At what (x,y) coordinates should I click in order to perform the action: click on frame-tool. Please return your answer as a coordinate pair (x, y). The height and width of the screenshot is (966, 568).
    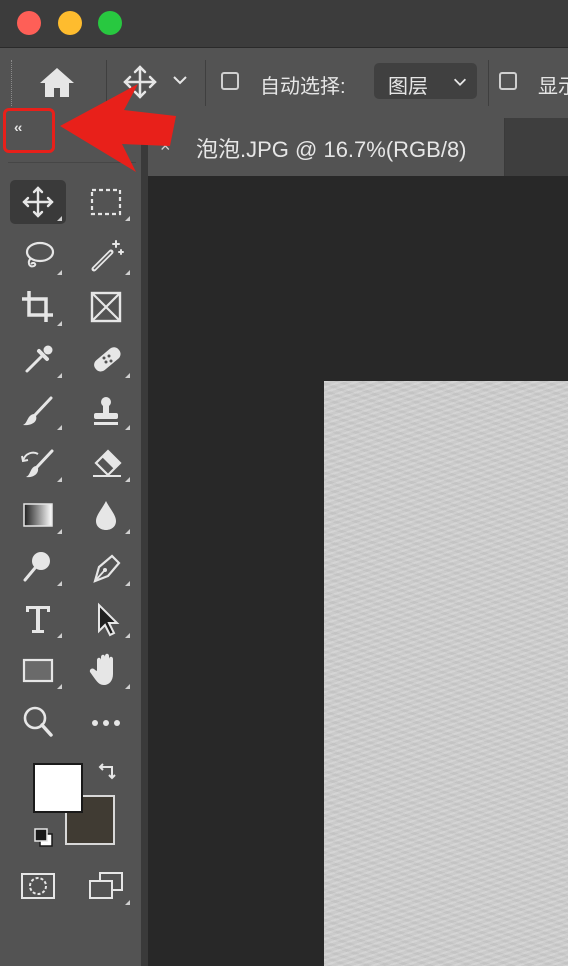
    Looking at the image, I should click on (106, 307).